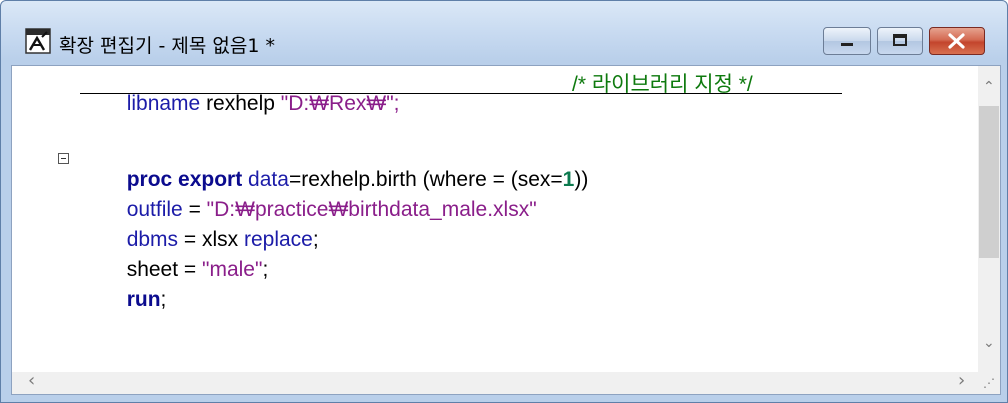  What do you see at coordinates (232, 269) in the screenshot?
I see `sheet-string: "male"` at bounding box center [232, 269].